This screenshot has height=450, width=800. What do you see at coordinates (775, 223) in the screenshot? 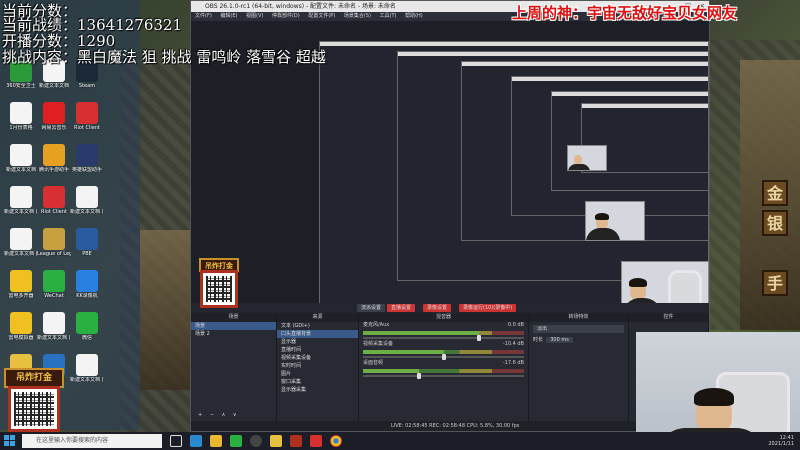
I see `game-sign-2: 银` at bounding box center [775, 223].